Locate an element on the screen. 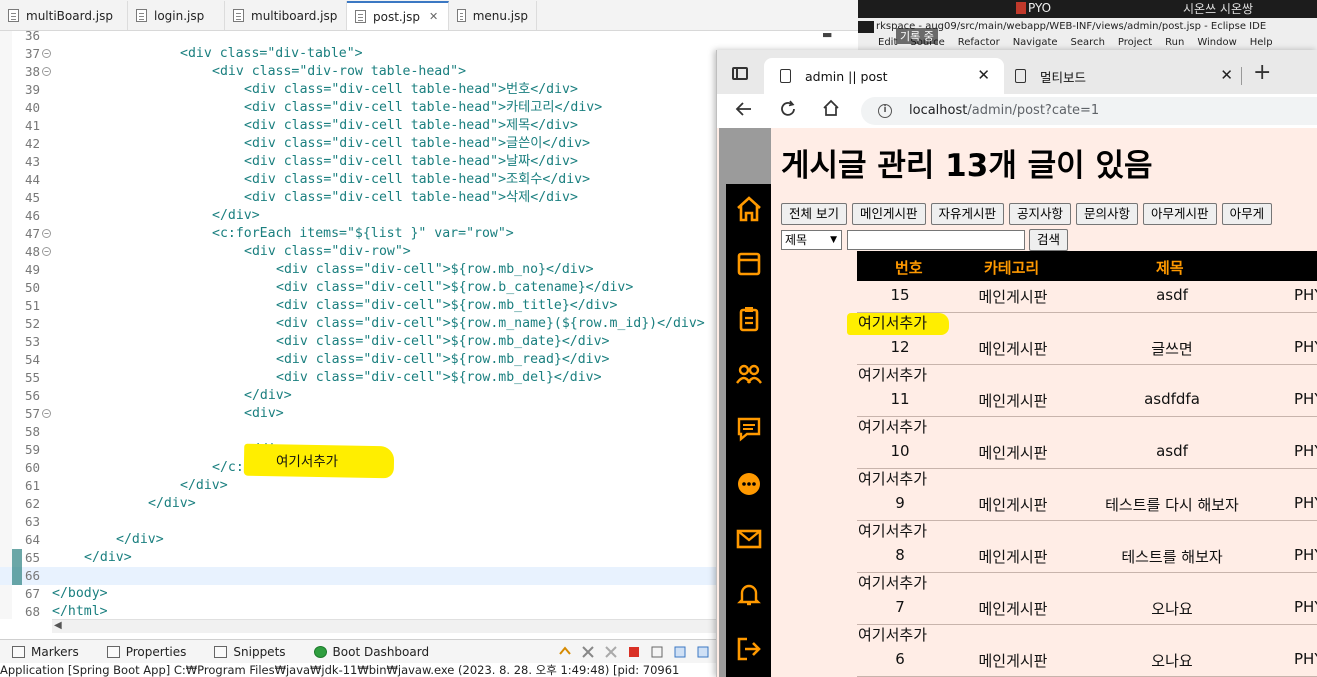  tab-markers: Markers is located at coordinates (45, 652).